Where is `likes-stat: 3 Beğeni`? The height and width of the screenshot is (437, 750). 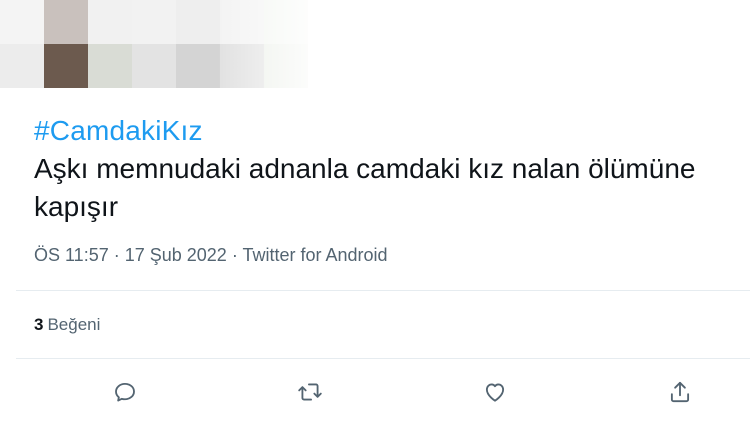
likes-stat: 3 Beğeni is located at coordinates (67, 325).